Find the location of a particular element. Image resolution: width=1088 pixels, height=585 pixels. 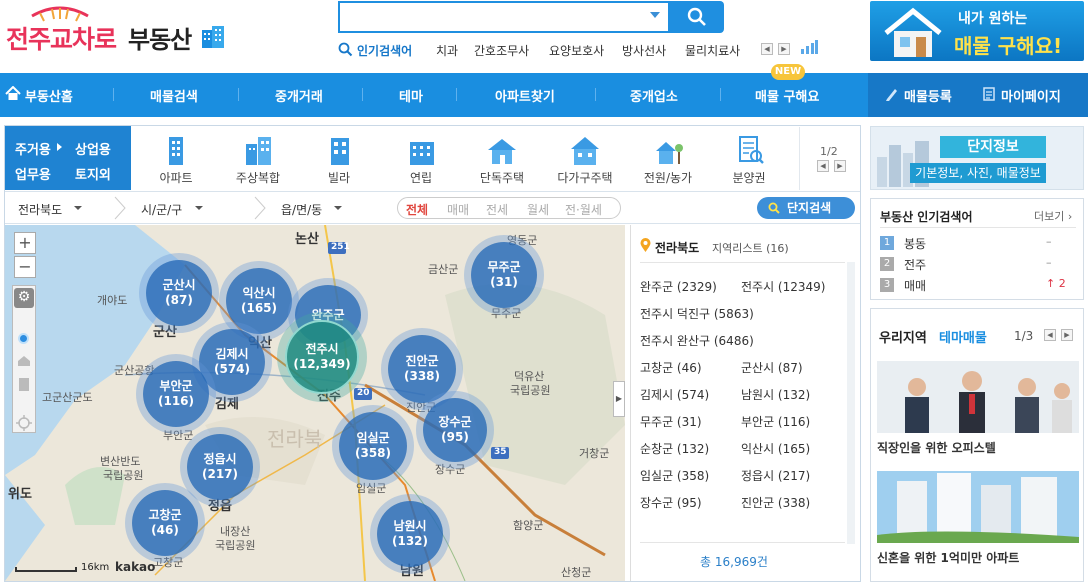

list-item: 부안군 (116) is located at coordinates (775, 421).